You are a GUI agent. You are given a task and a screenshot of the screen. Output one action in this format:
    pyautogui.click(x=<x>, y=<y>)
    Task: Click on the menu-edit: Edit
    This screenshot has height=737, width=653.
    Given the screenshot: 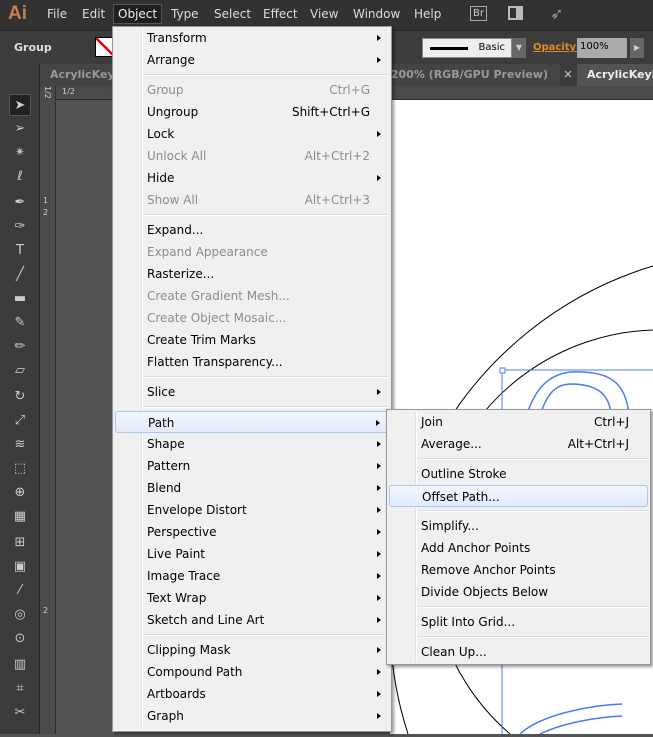 What is the action you would take?
    pyautogui.click(x=93, y=14)
    